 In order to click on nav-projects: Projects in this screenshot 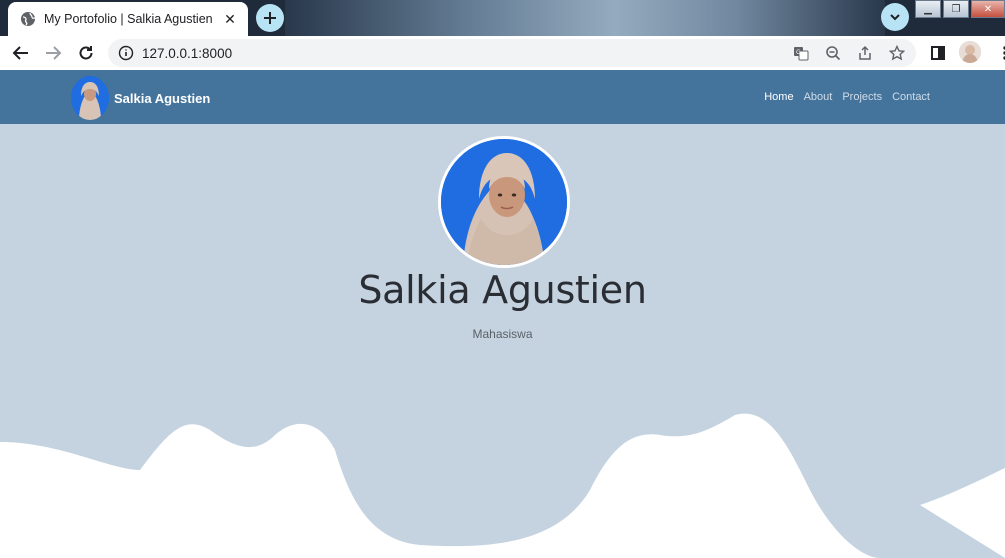, I will do `click(862, 97)`.